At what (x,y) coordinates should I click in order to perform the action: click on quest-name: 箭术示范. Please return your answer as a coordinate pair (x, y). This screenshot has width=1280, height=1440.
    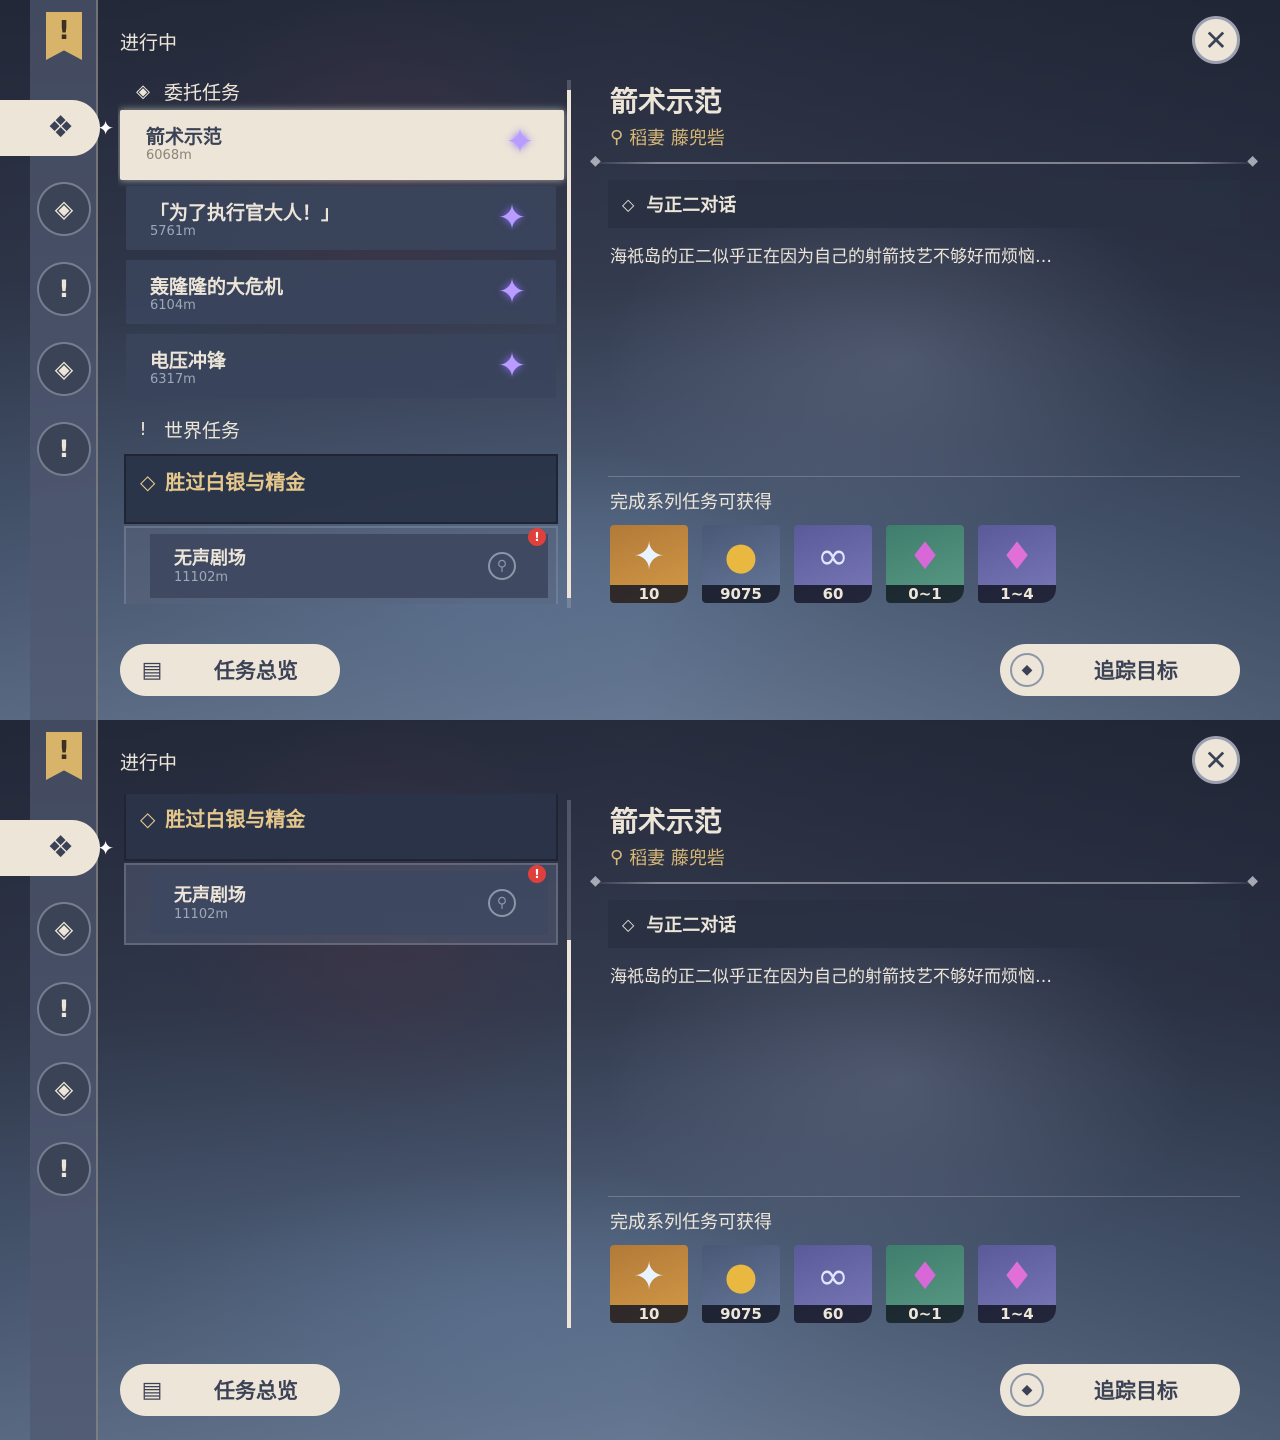
    Looking at the image, I should click on (184, 137).